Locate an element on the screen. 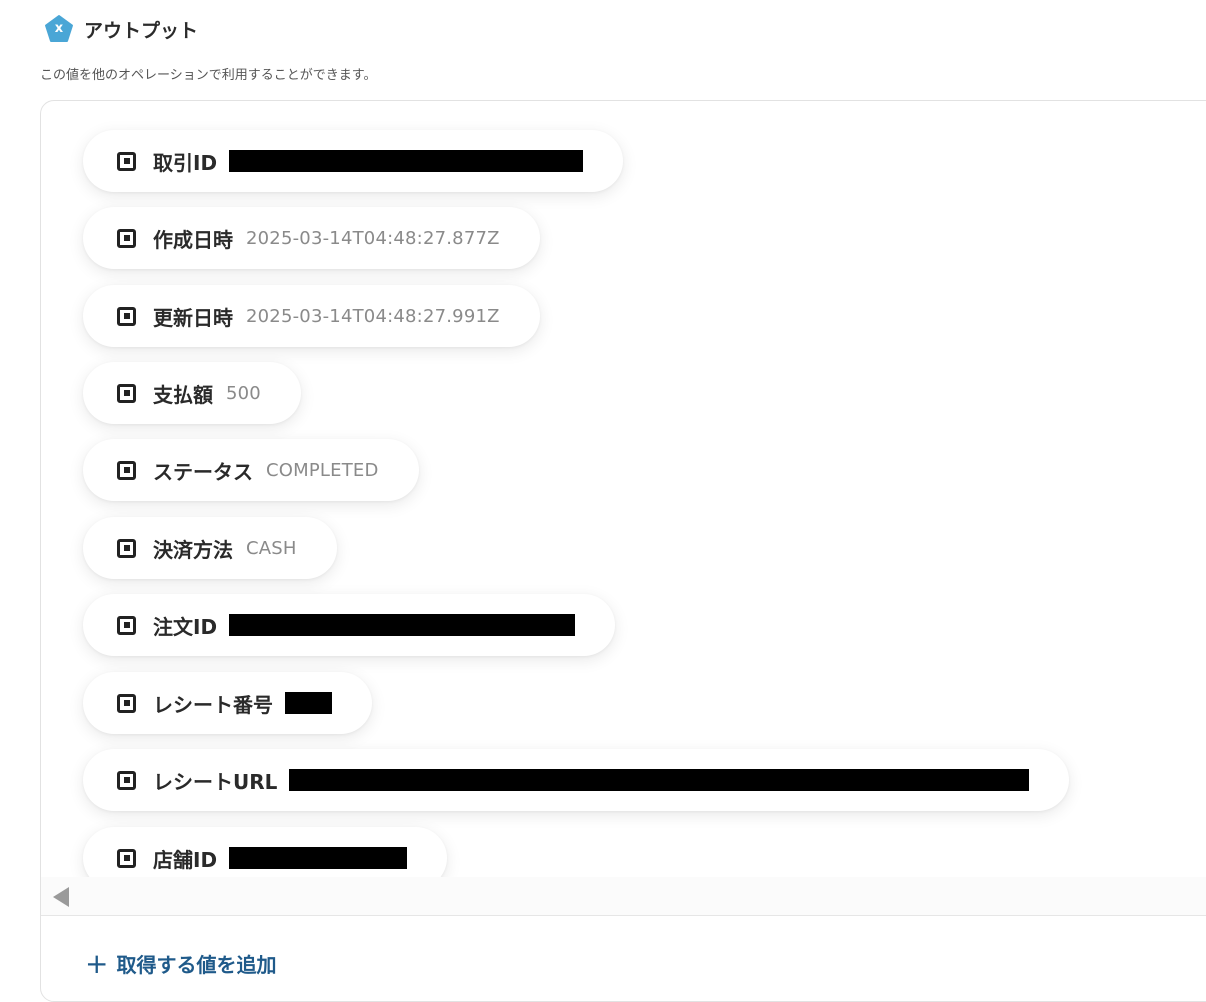  field-label: 決済方法 is located at coordinates (193, 549).